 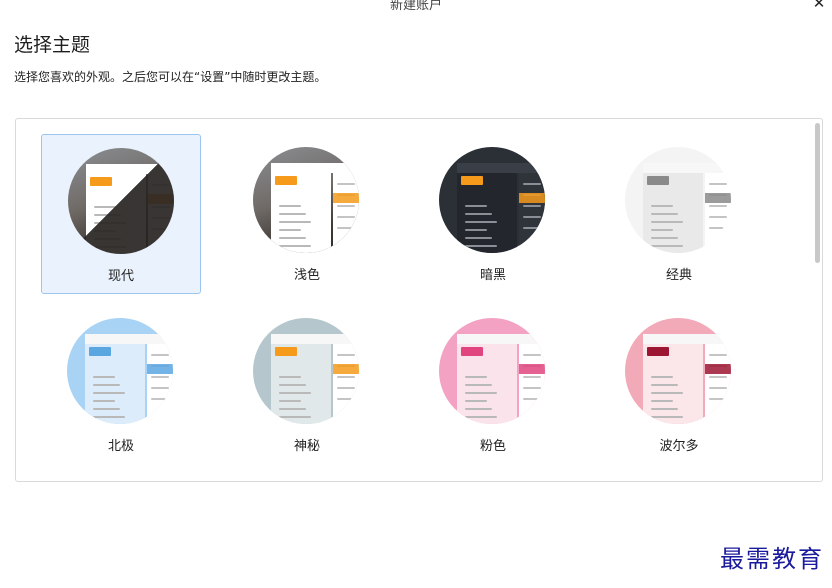 I want to click on watermark-logo: 最需教育, so click(x=772, y=559).